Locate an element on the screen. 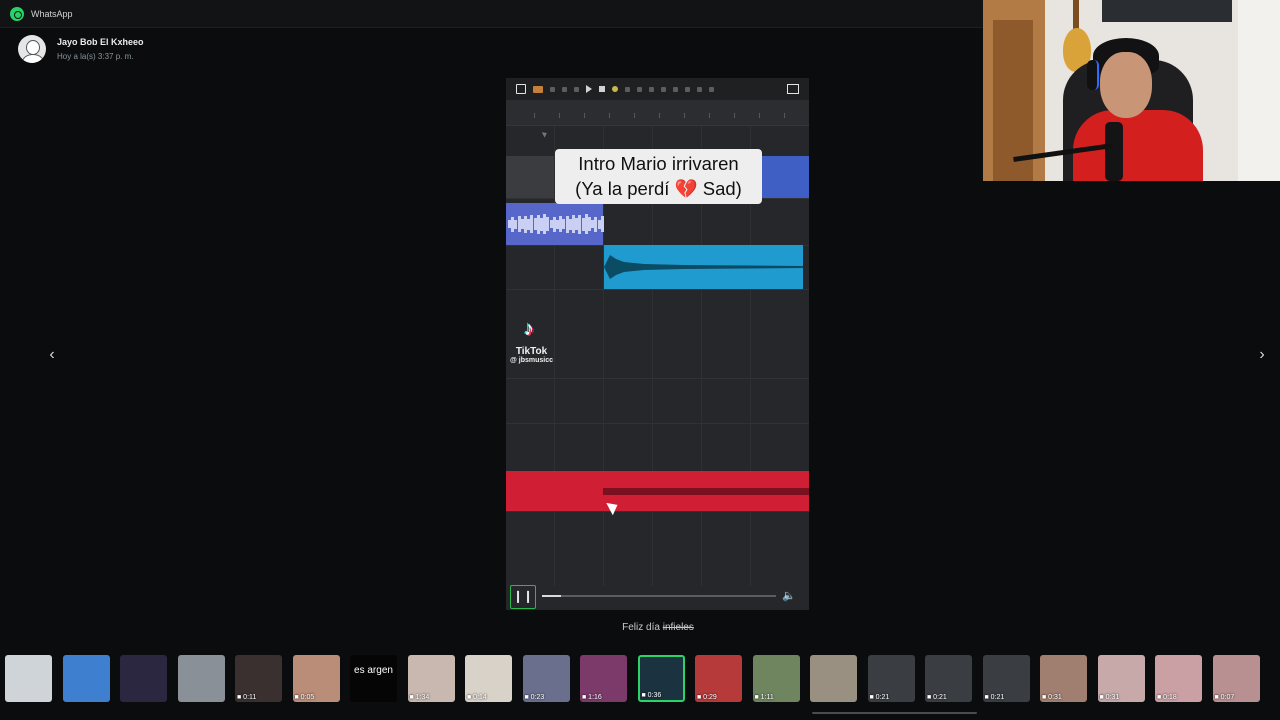 The width and height of the screenshot is (1280, 720). tiktok-brand: TikTok is located at coordinates (531, 351).